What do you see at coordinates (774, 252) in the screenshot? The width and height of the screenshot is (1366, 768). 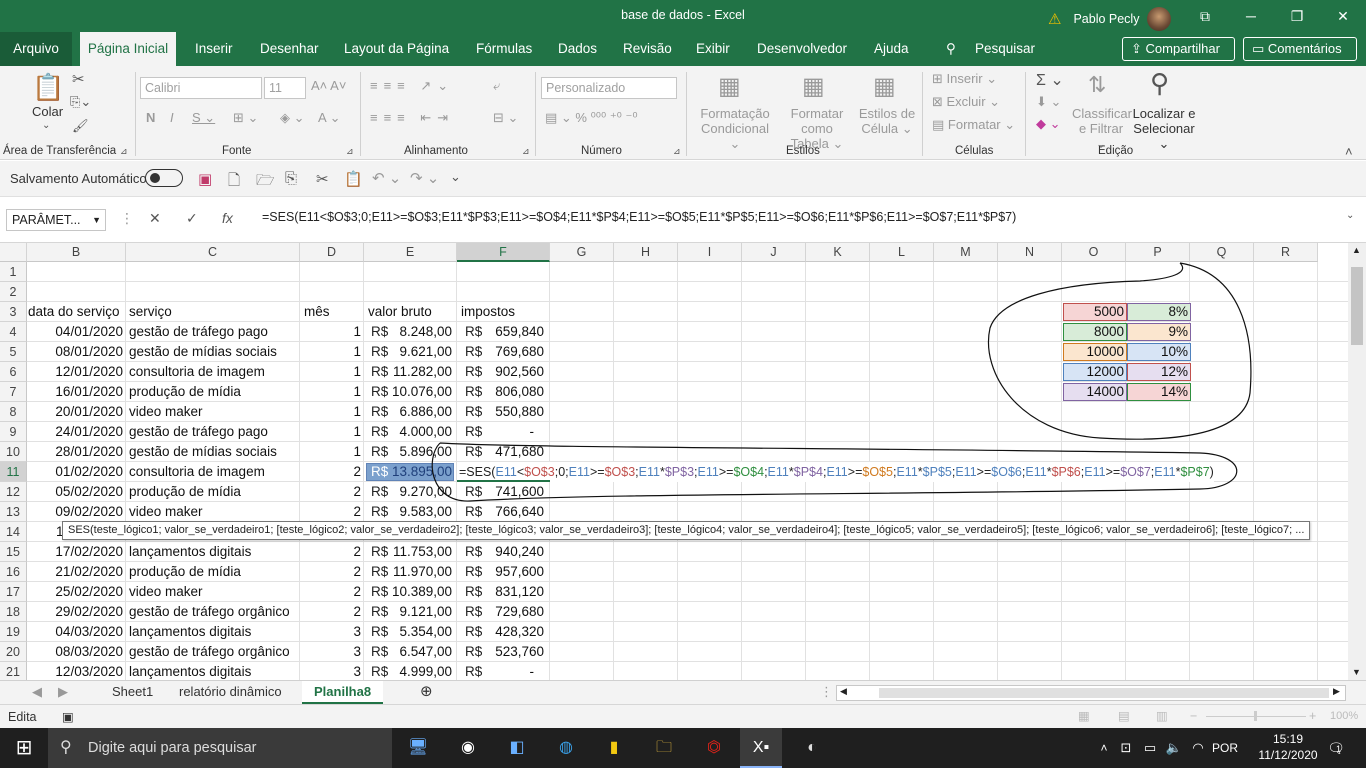 I see `column-header-j: J` at bounding box center [774, 252].